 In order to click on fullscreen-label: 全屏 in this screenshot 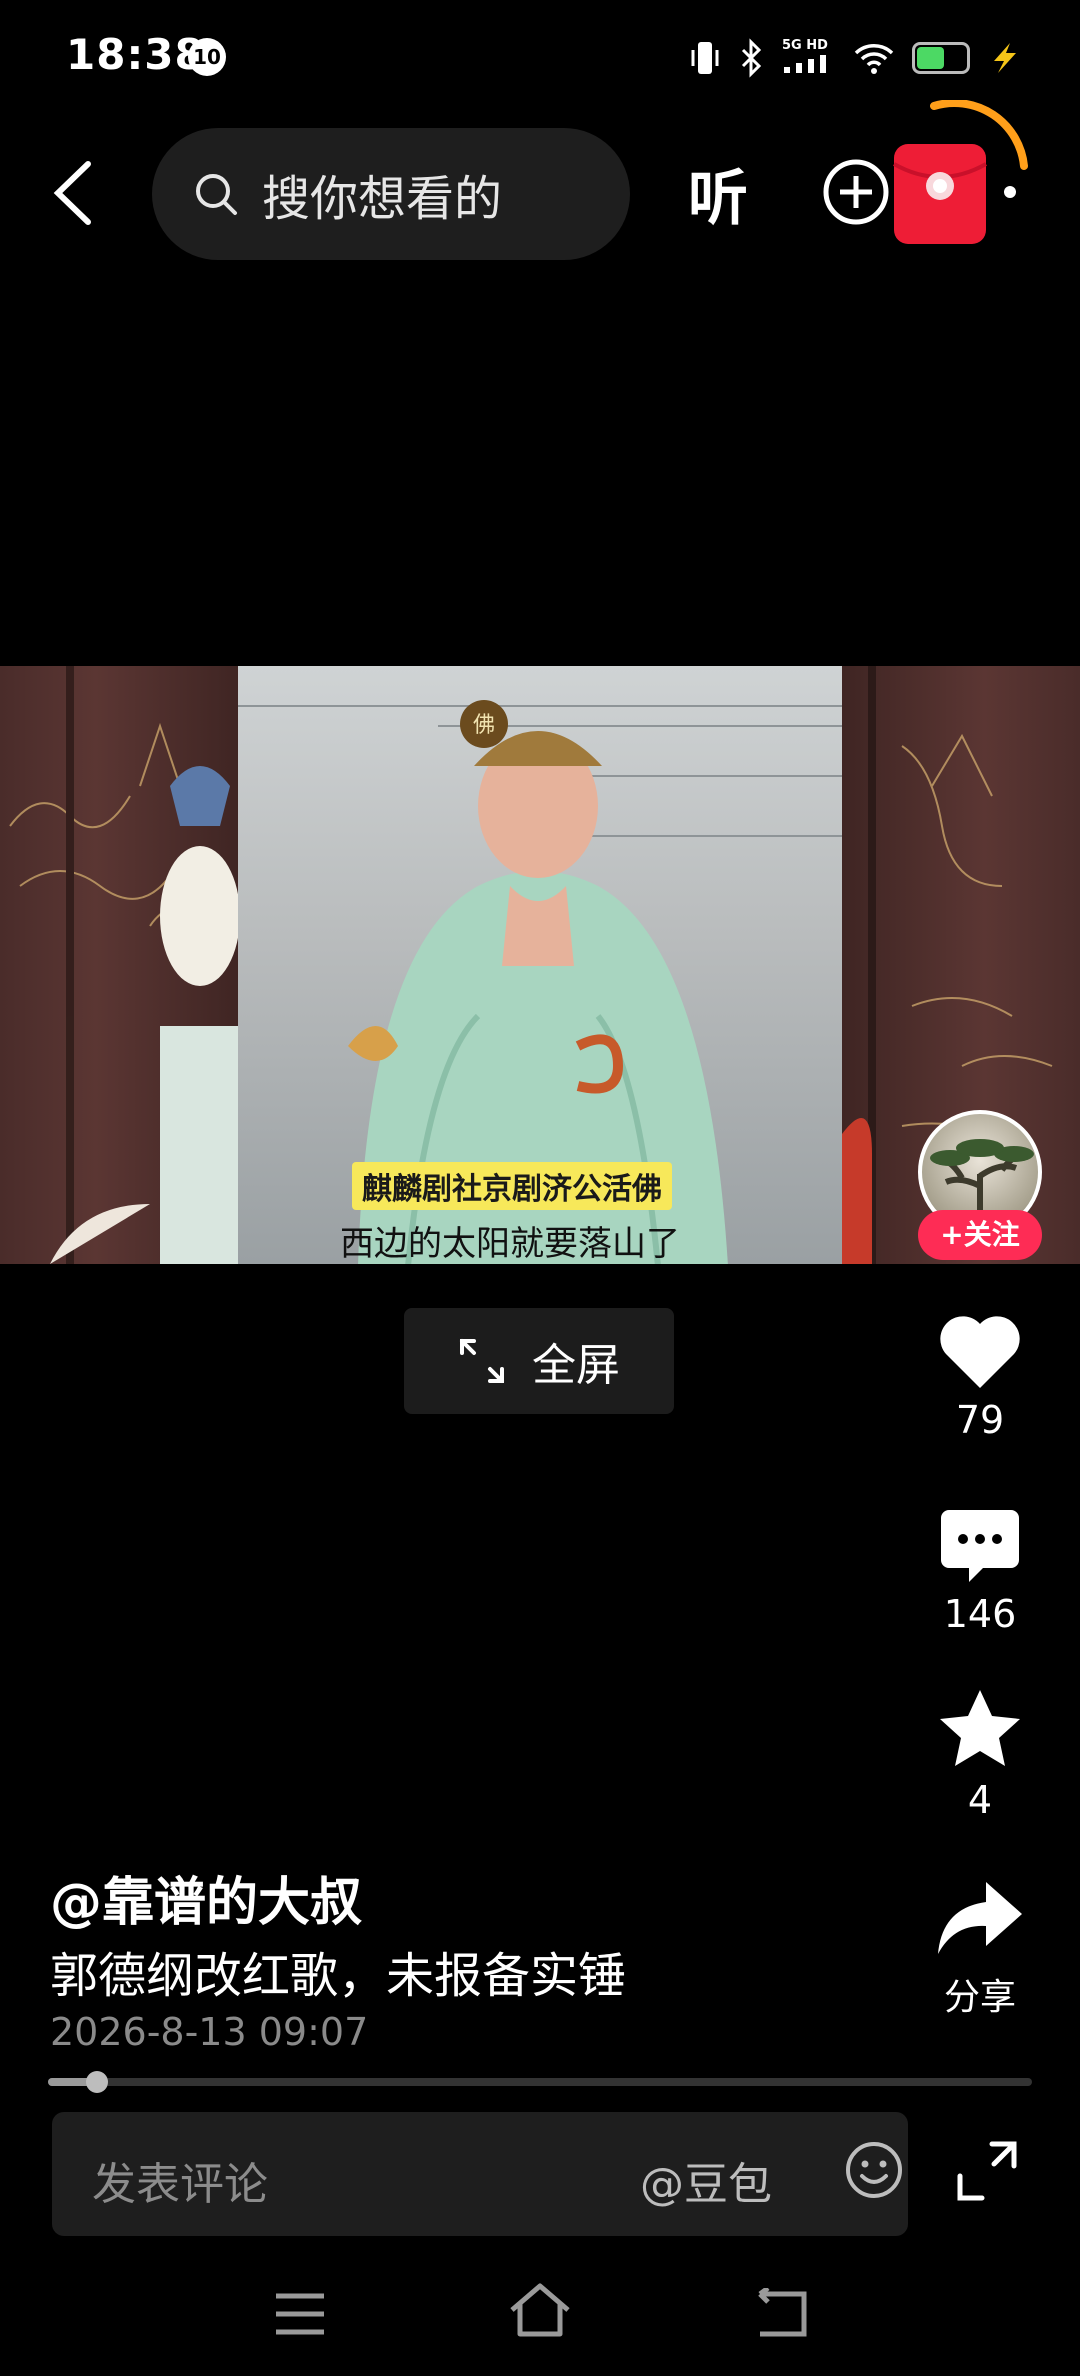, I will do `click(576, 1365)`.